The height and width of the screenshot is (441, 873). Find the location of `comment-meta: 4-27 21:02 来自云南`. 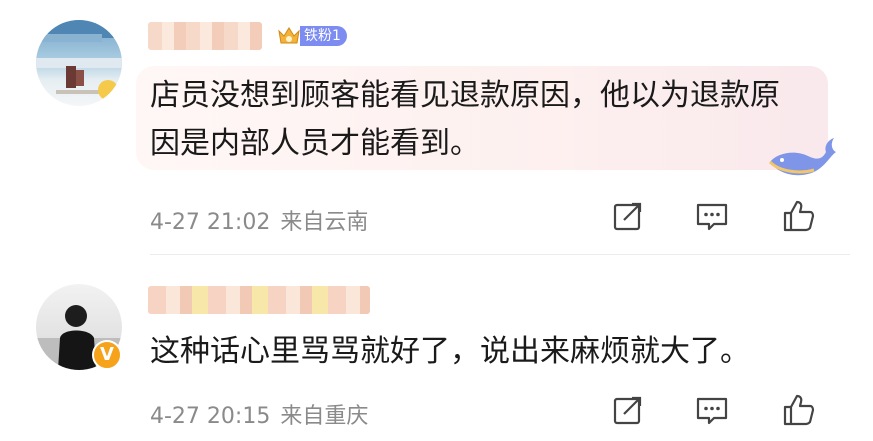

comment-meta: 4-27 21:02 来自云南 is located at coordinates (259, 220).